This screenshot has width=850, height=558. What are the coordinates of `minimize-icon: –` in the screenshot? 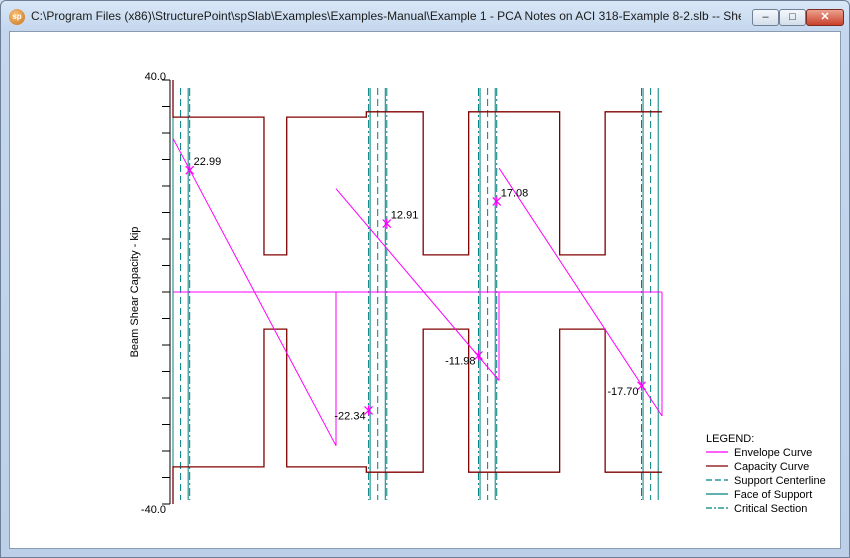 It's located at (765, 17).